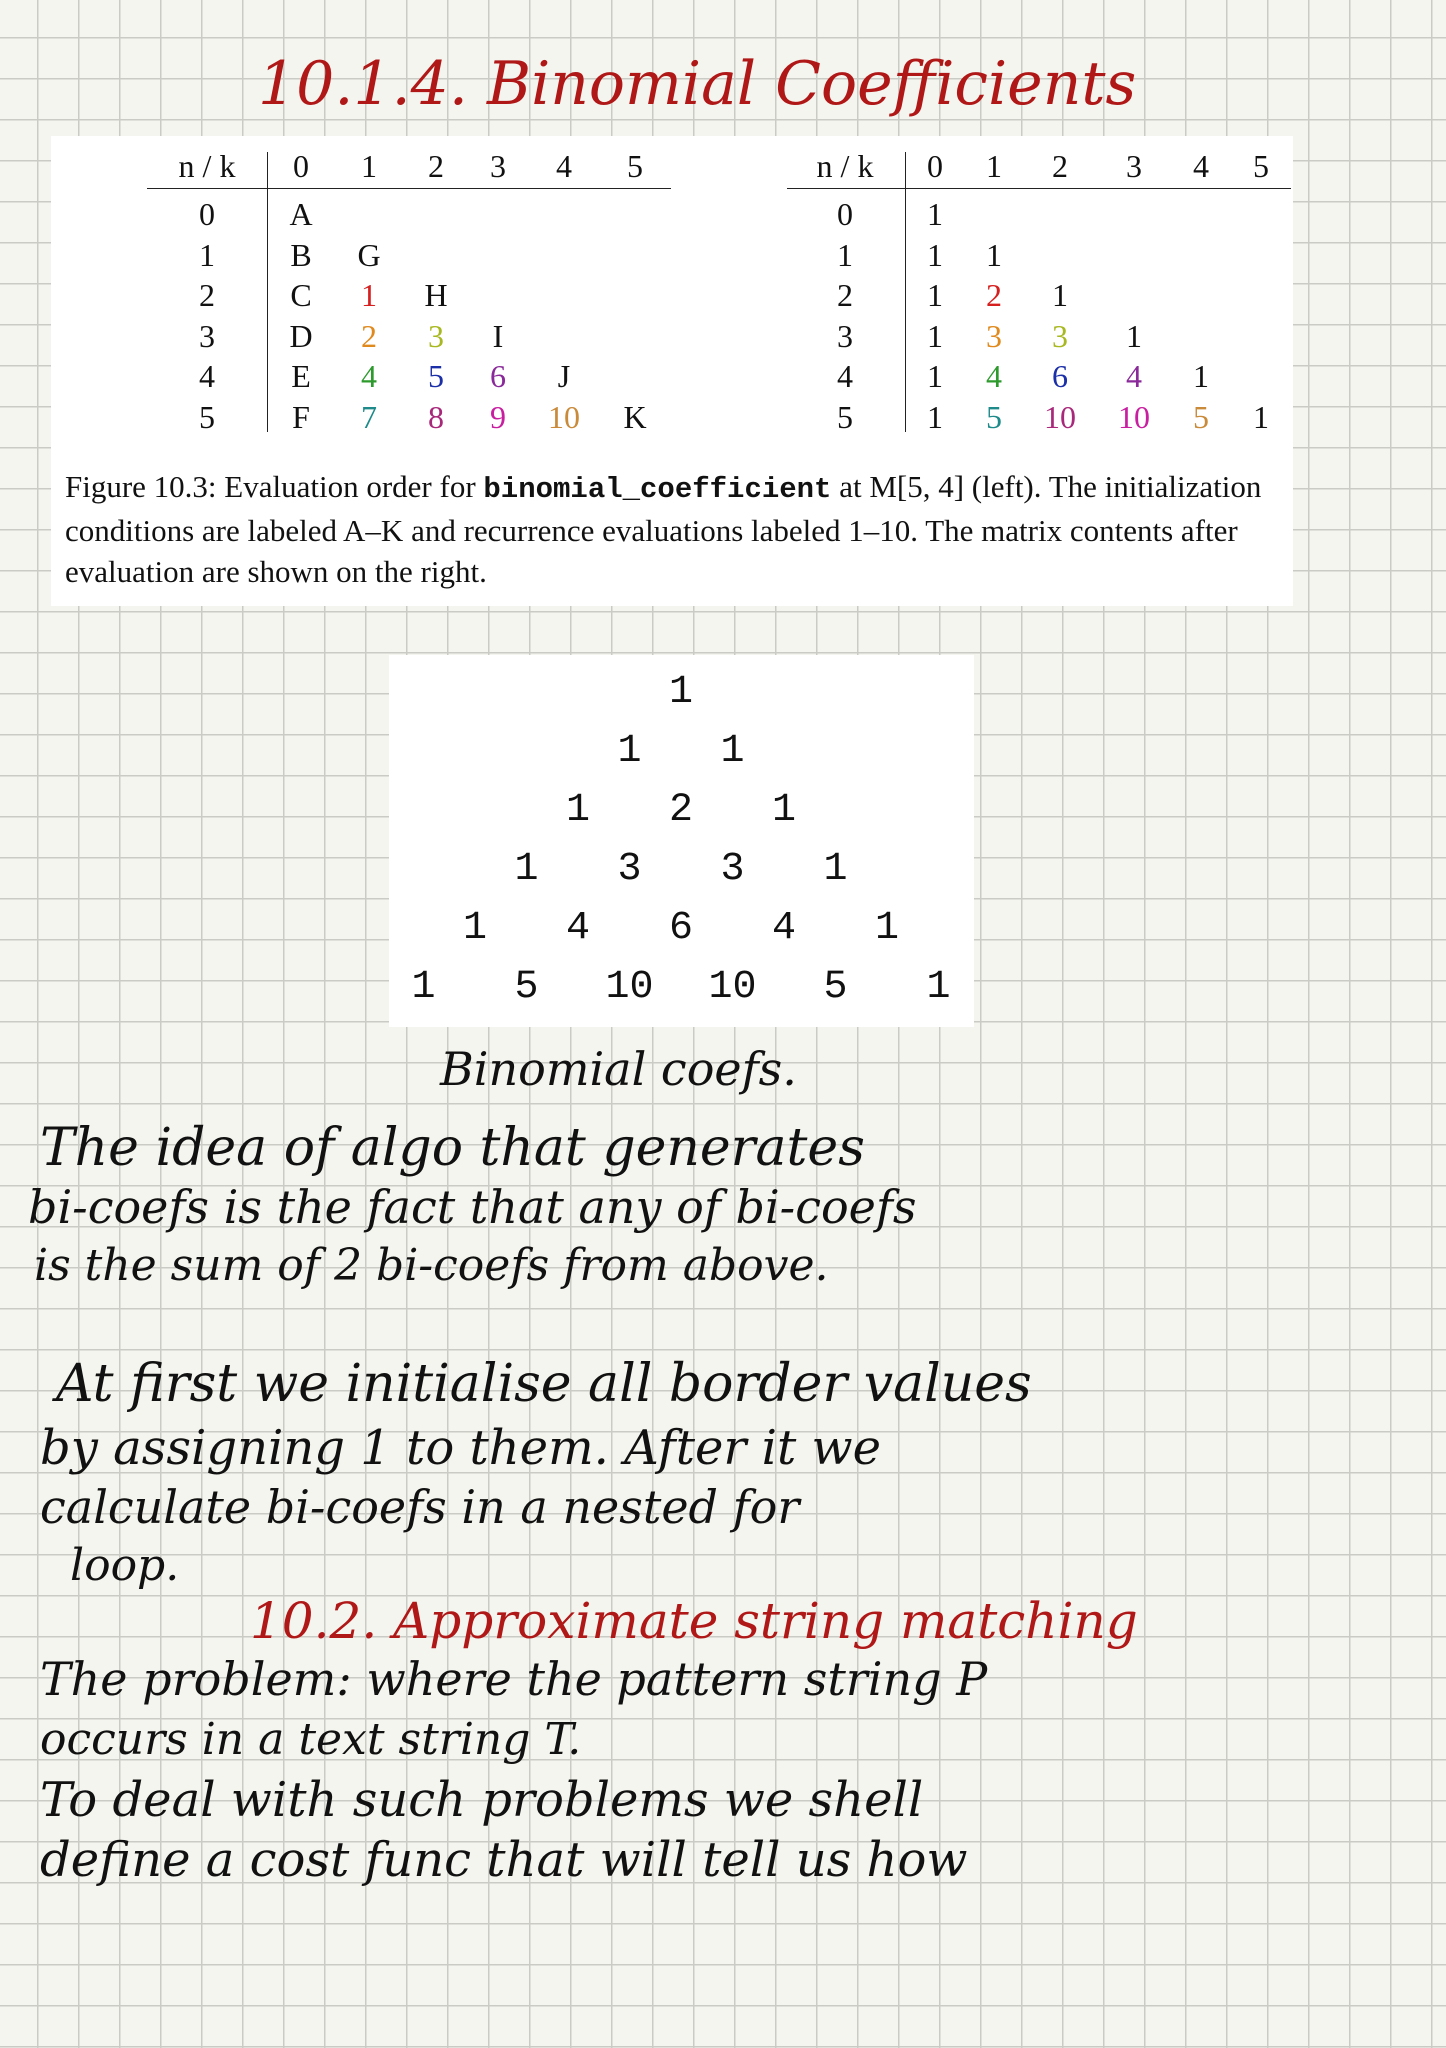  I want to click on triangle-number: 2, so click(680, 810).